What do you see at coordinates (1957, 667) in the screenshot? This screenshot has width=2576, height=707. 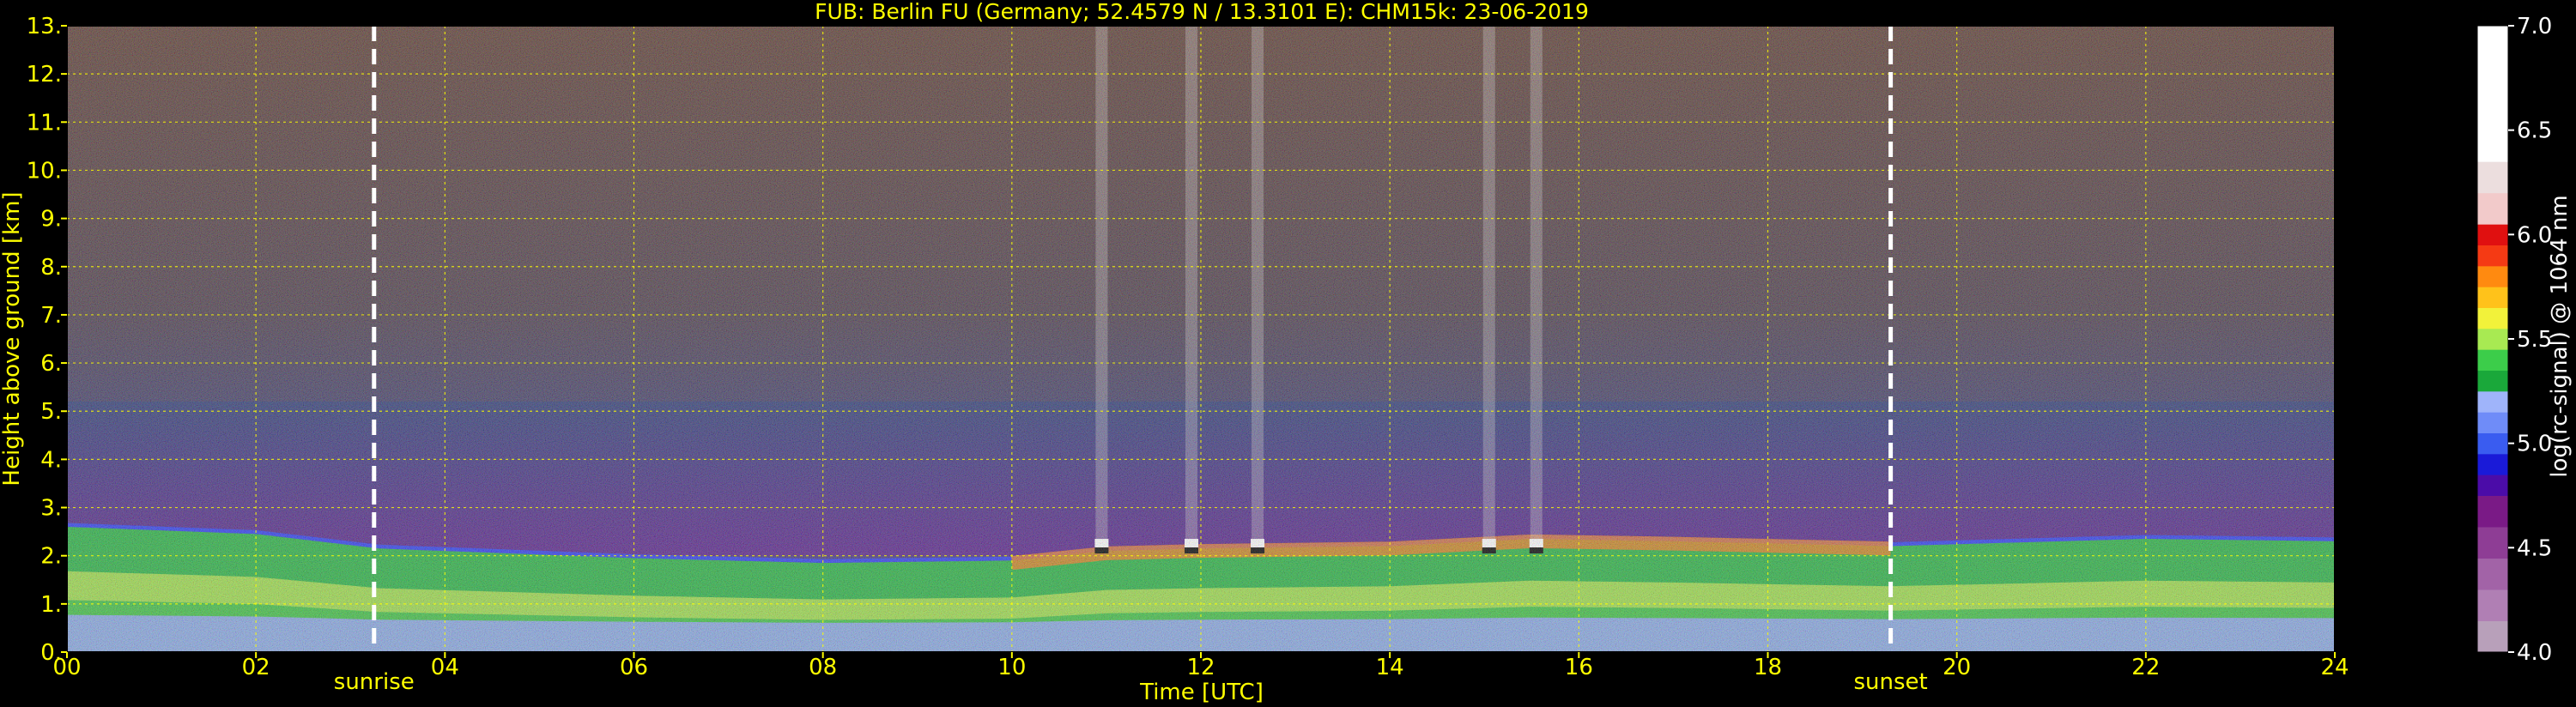 I see `x-tick-label: 20` at bounding box center [1957, 667].